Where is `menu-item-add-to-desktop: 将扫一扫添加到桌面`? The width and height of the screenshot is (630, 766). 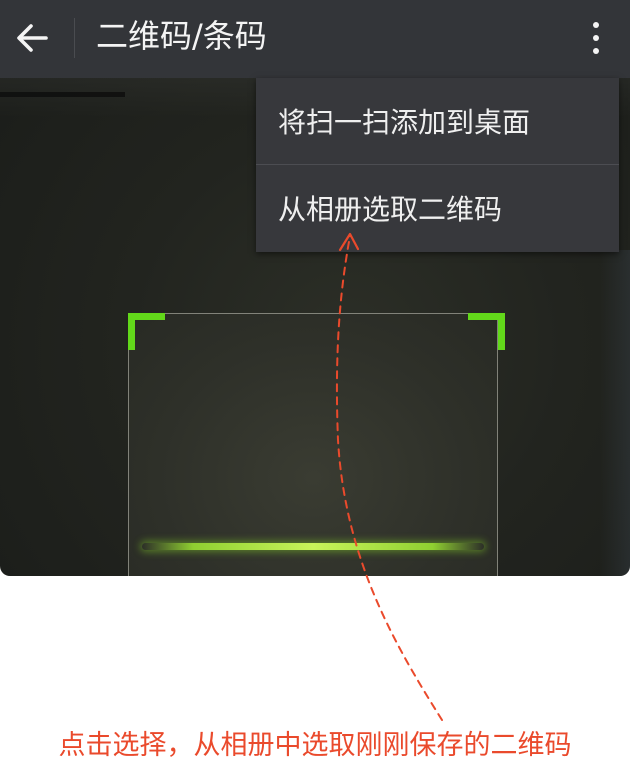 menu-item-add-to-desktop: 将扫一扫添加到桌面 is located at coordinates (437, 121).